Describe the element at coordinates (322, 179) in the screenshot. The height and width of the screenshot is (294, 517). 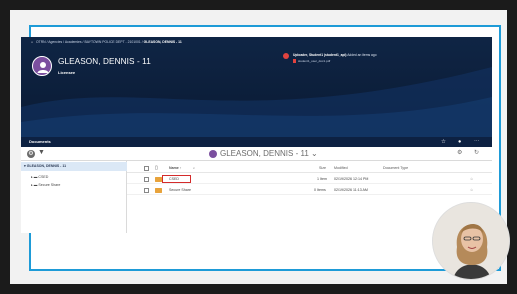
I see `row-size: 1 Item` at that location.